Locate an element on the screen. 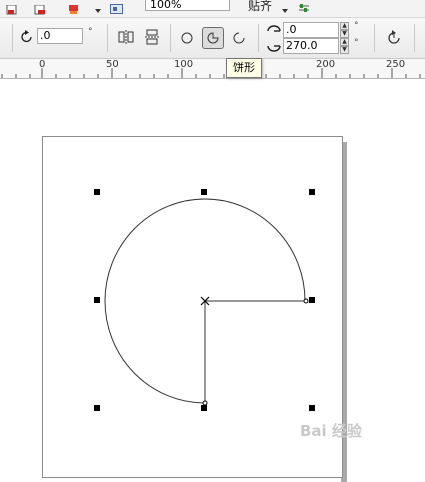  pie-tooltip: 饼形 is located at coordinates (244, 68).